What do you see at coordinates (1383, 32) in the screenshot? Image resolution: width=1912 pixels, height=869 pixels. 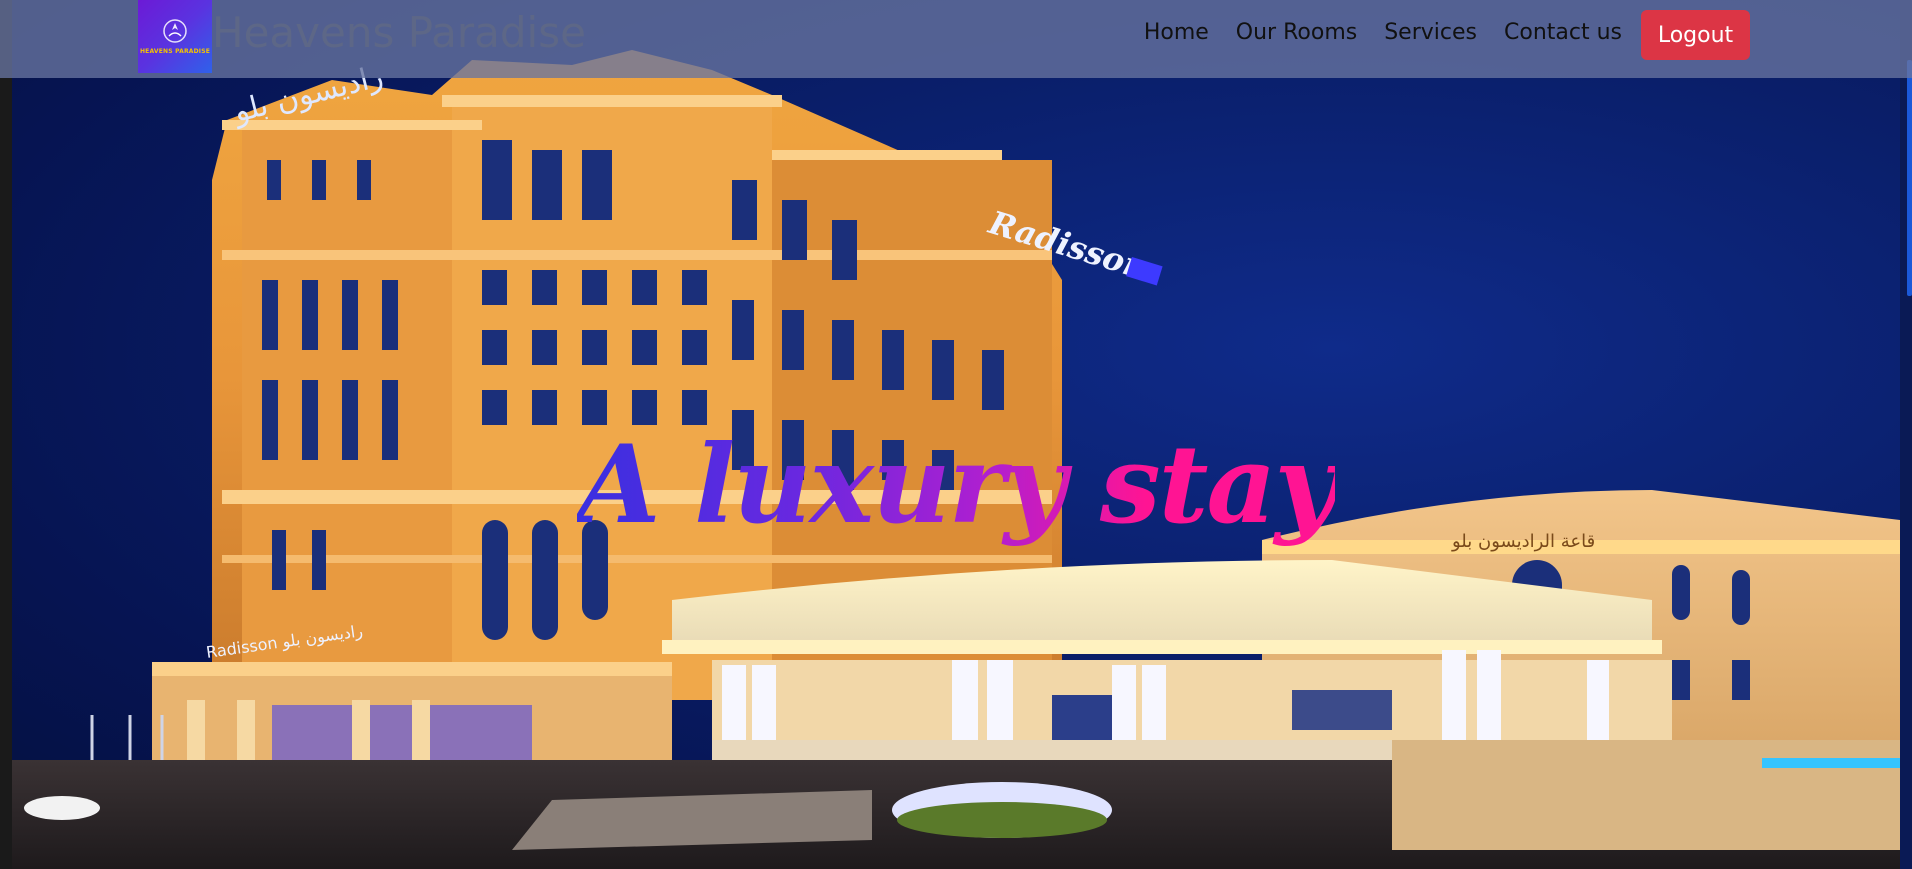 I see `nav-links: Home Our Rooms Services Contact us` at bounding box center [1383, 32].